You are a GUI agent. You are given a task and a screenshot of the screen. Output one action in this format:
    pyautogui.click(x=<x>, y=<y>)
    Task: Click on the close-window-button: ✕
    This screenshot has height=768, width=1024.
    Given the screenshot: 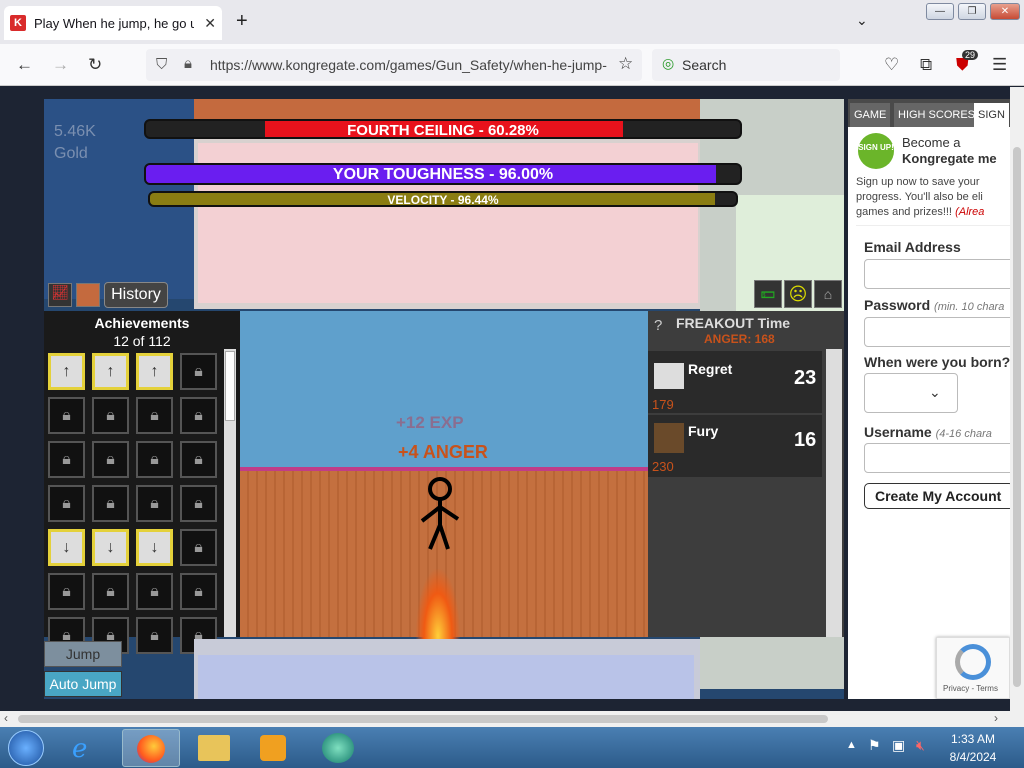 What is the action you would take?
    pyautogui.click(x=1005, y=11)
    